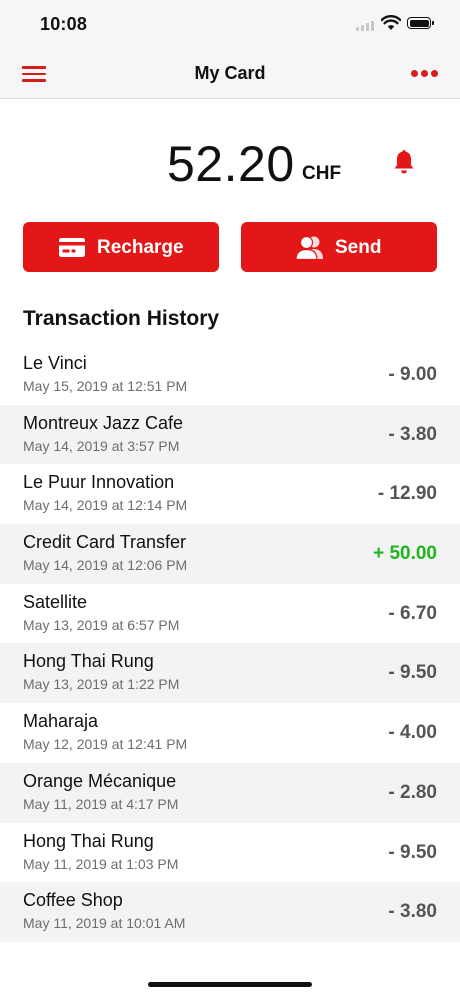 This screenshot has height=996, width=460. I want to click on transaction-amount: + 50.00, so click(405, 554).